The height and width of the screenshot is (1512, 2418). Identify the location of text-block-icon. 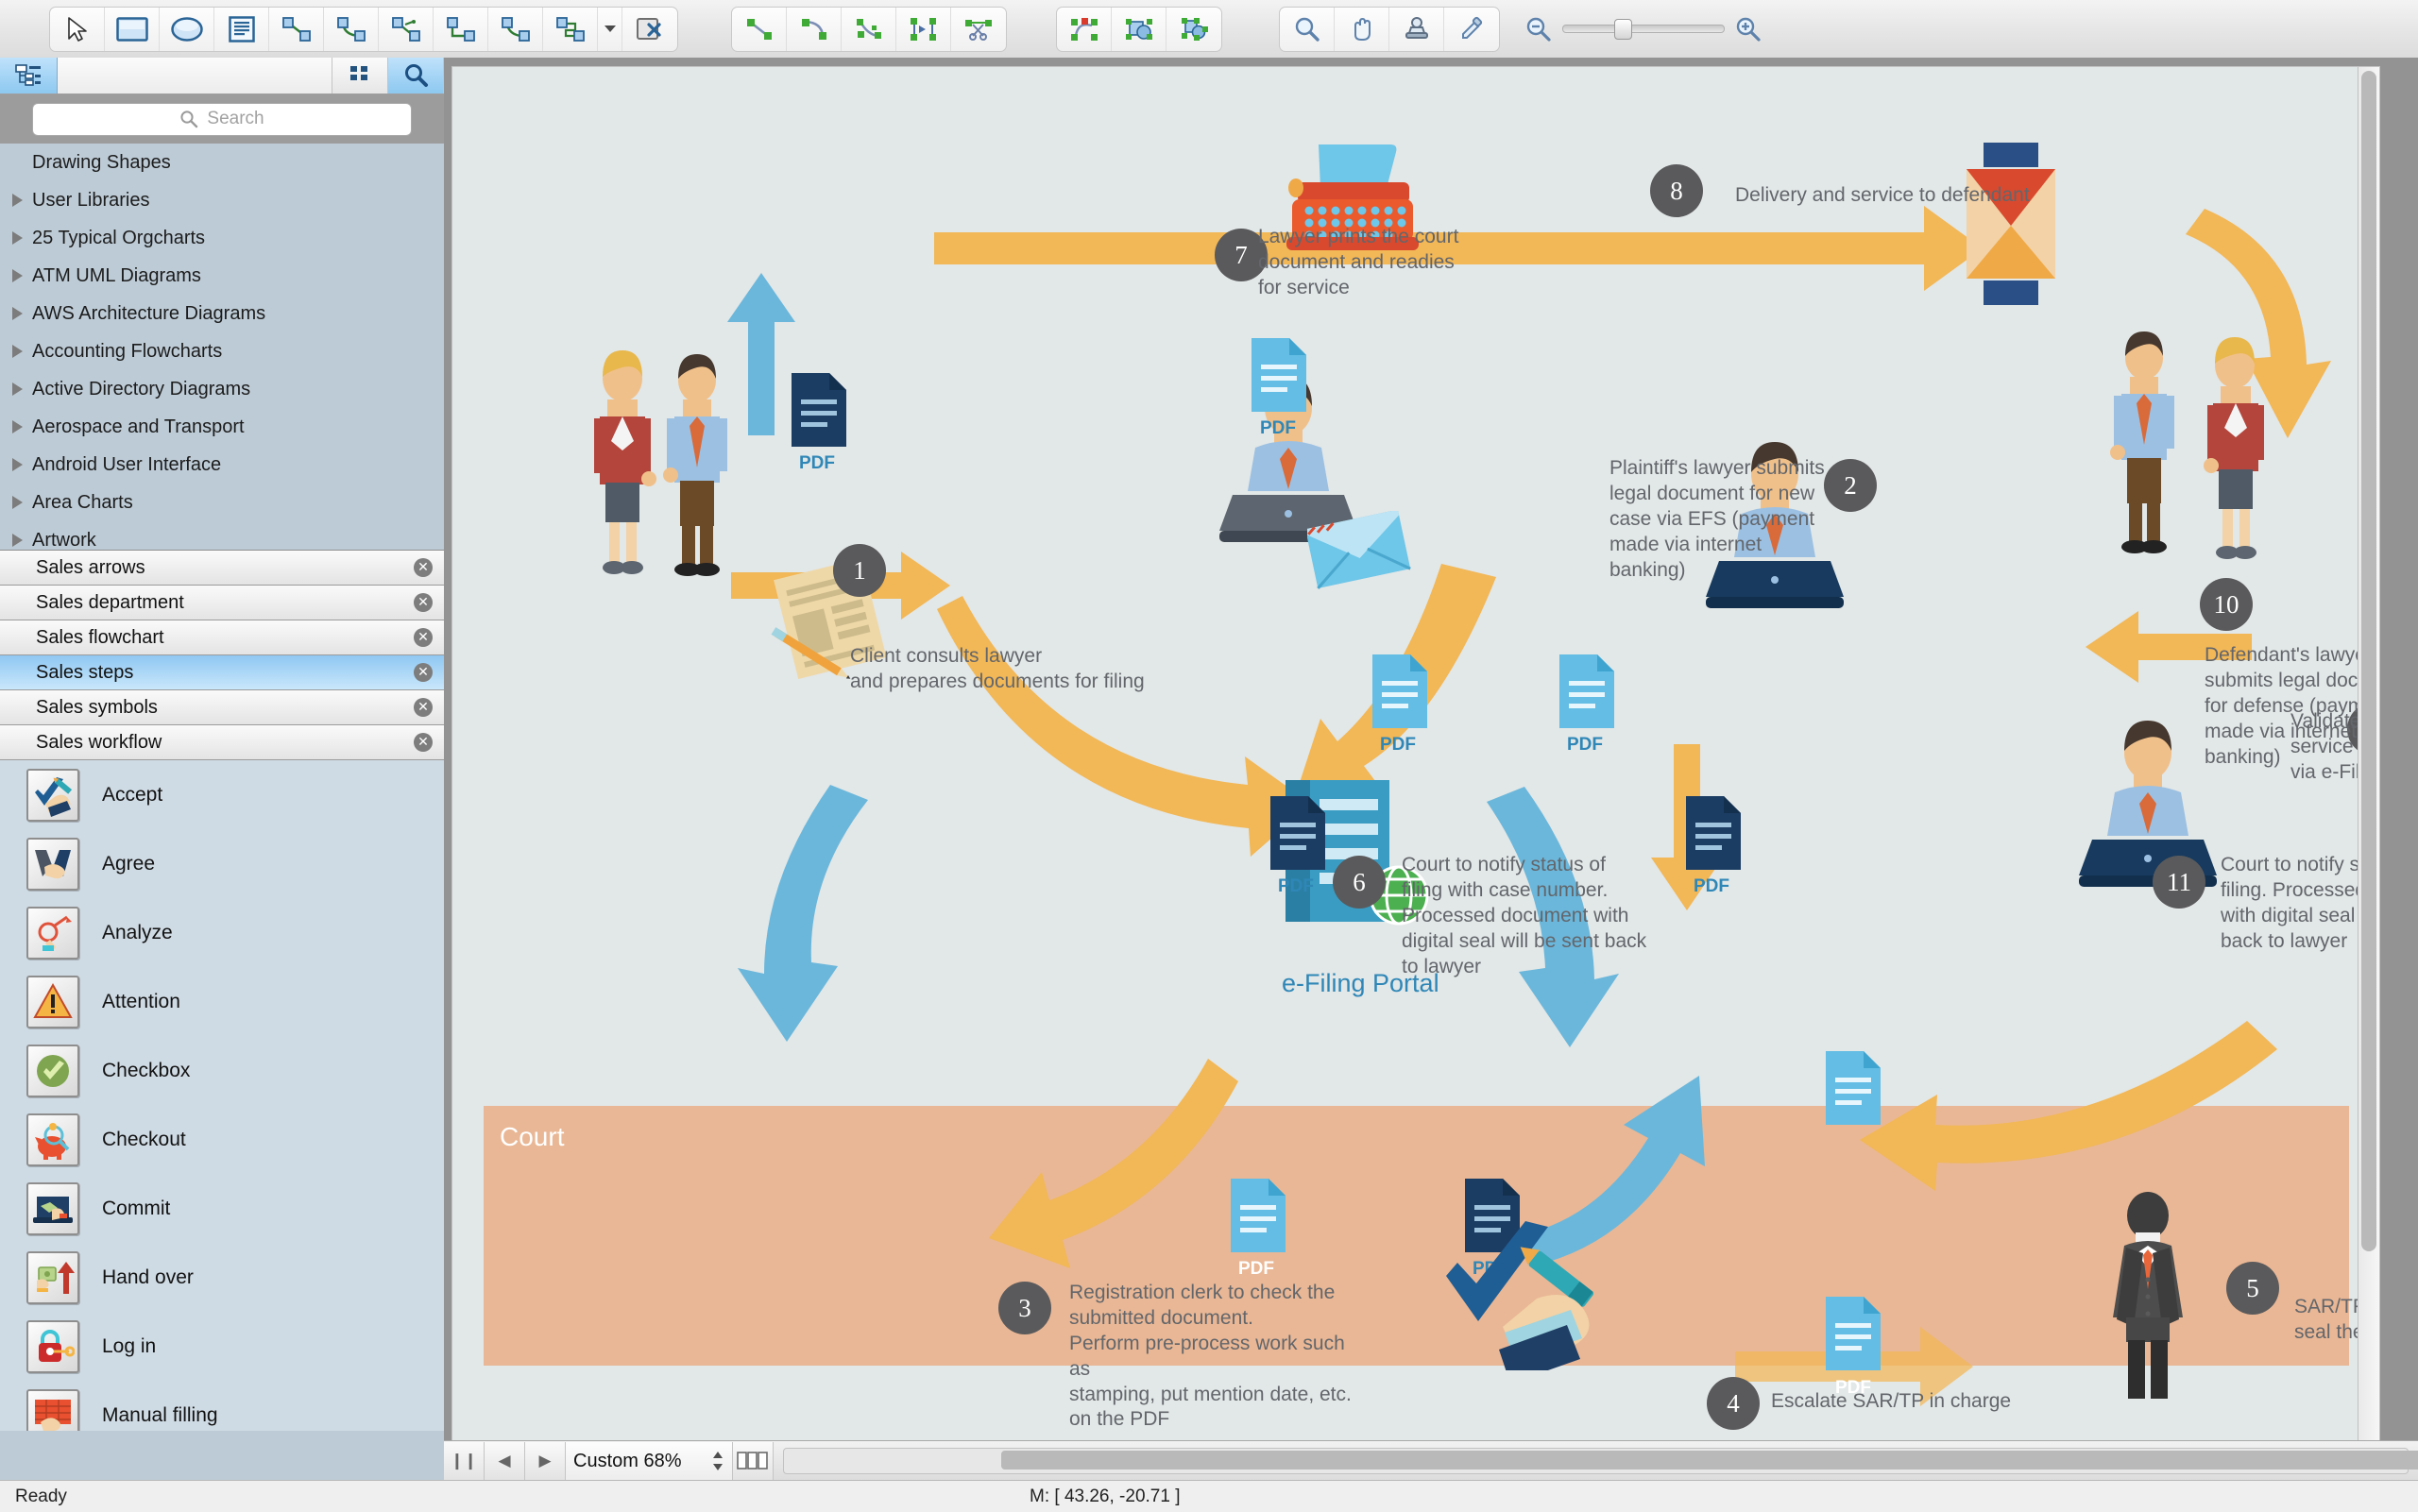
(242, 29).